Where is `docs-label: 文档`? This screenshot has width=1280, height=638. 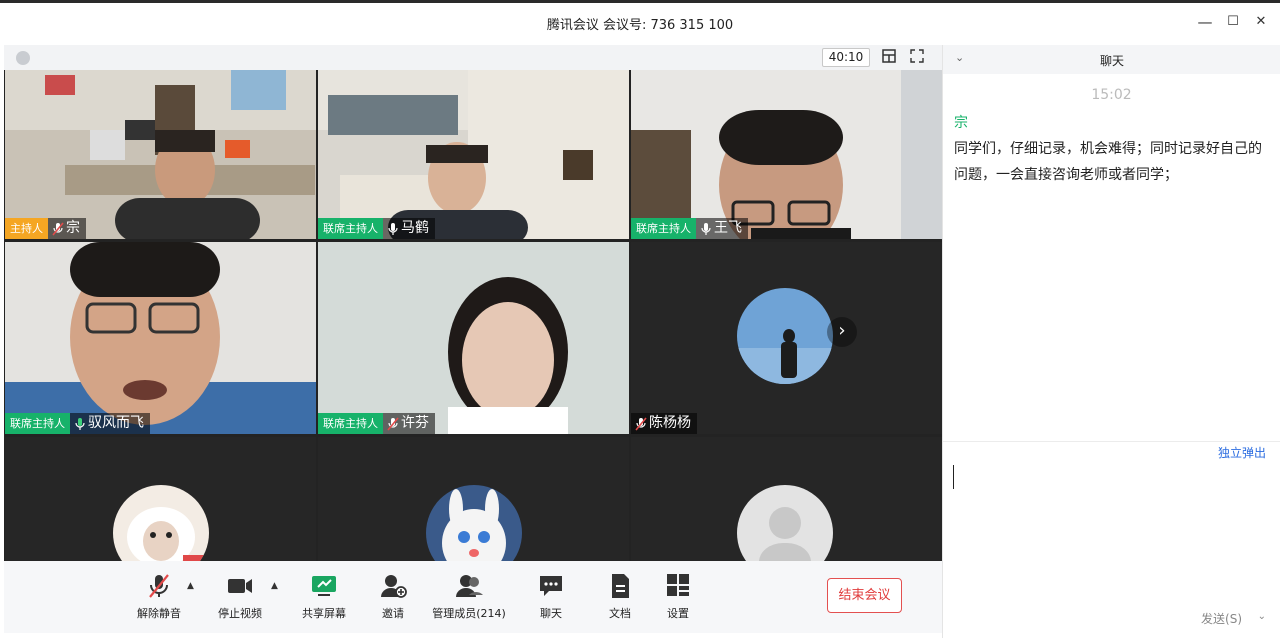
docs-label: 文档 is located at coordinates (620, 613).